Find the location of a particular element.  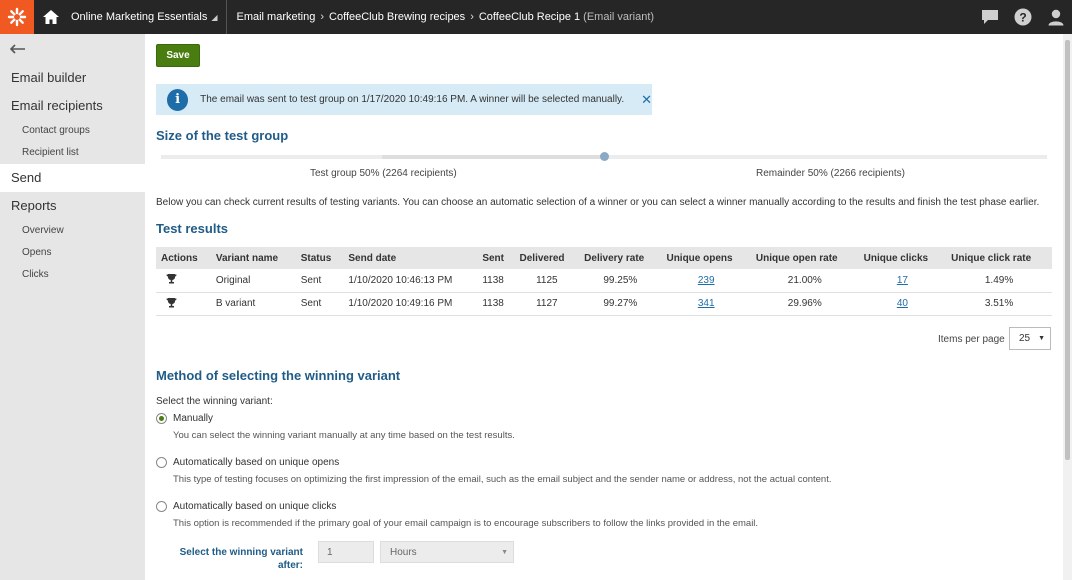

items-per-page-value: 25 is located at coordinates (1025, 338).